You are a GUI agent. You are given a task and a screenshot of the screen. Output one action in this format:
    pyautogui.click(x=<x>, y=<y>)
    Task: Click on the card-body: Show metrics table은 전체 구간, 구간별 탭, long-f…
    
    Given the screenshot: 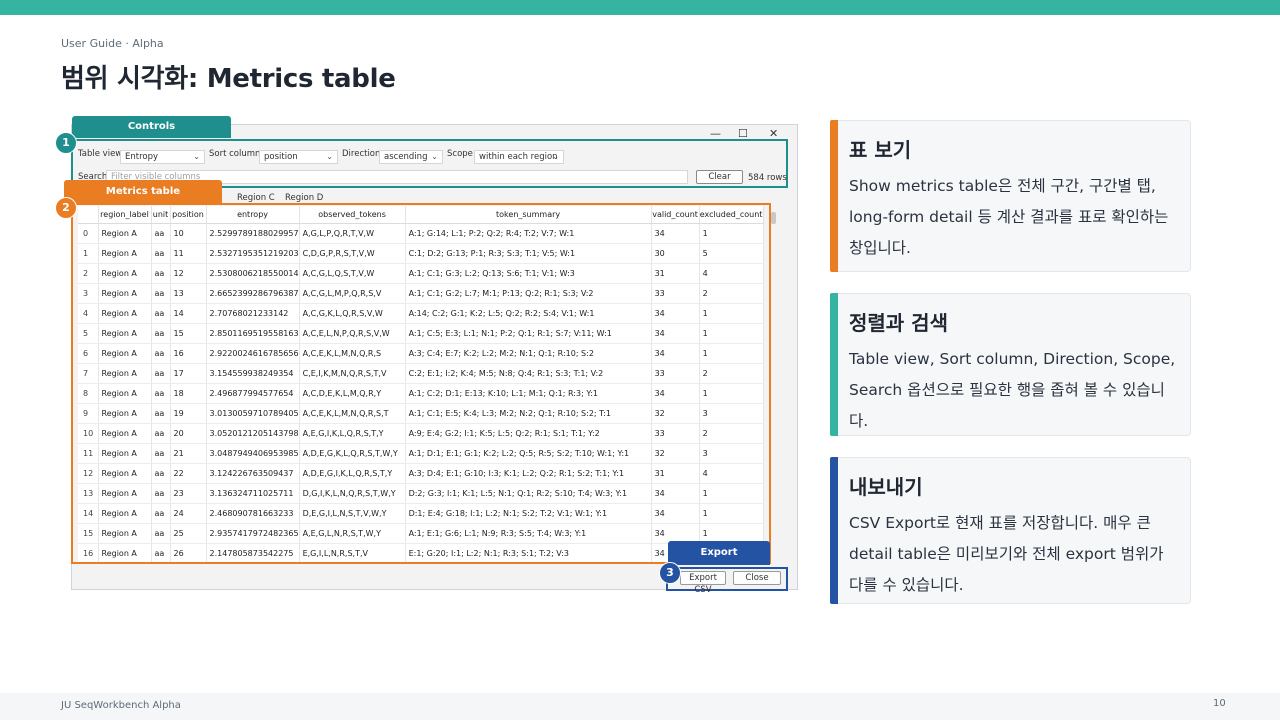 What is the action you would take?
    pyautogui.click(x=1009, y=217)
    